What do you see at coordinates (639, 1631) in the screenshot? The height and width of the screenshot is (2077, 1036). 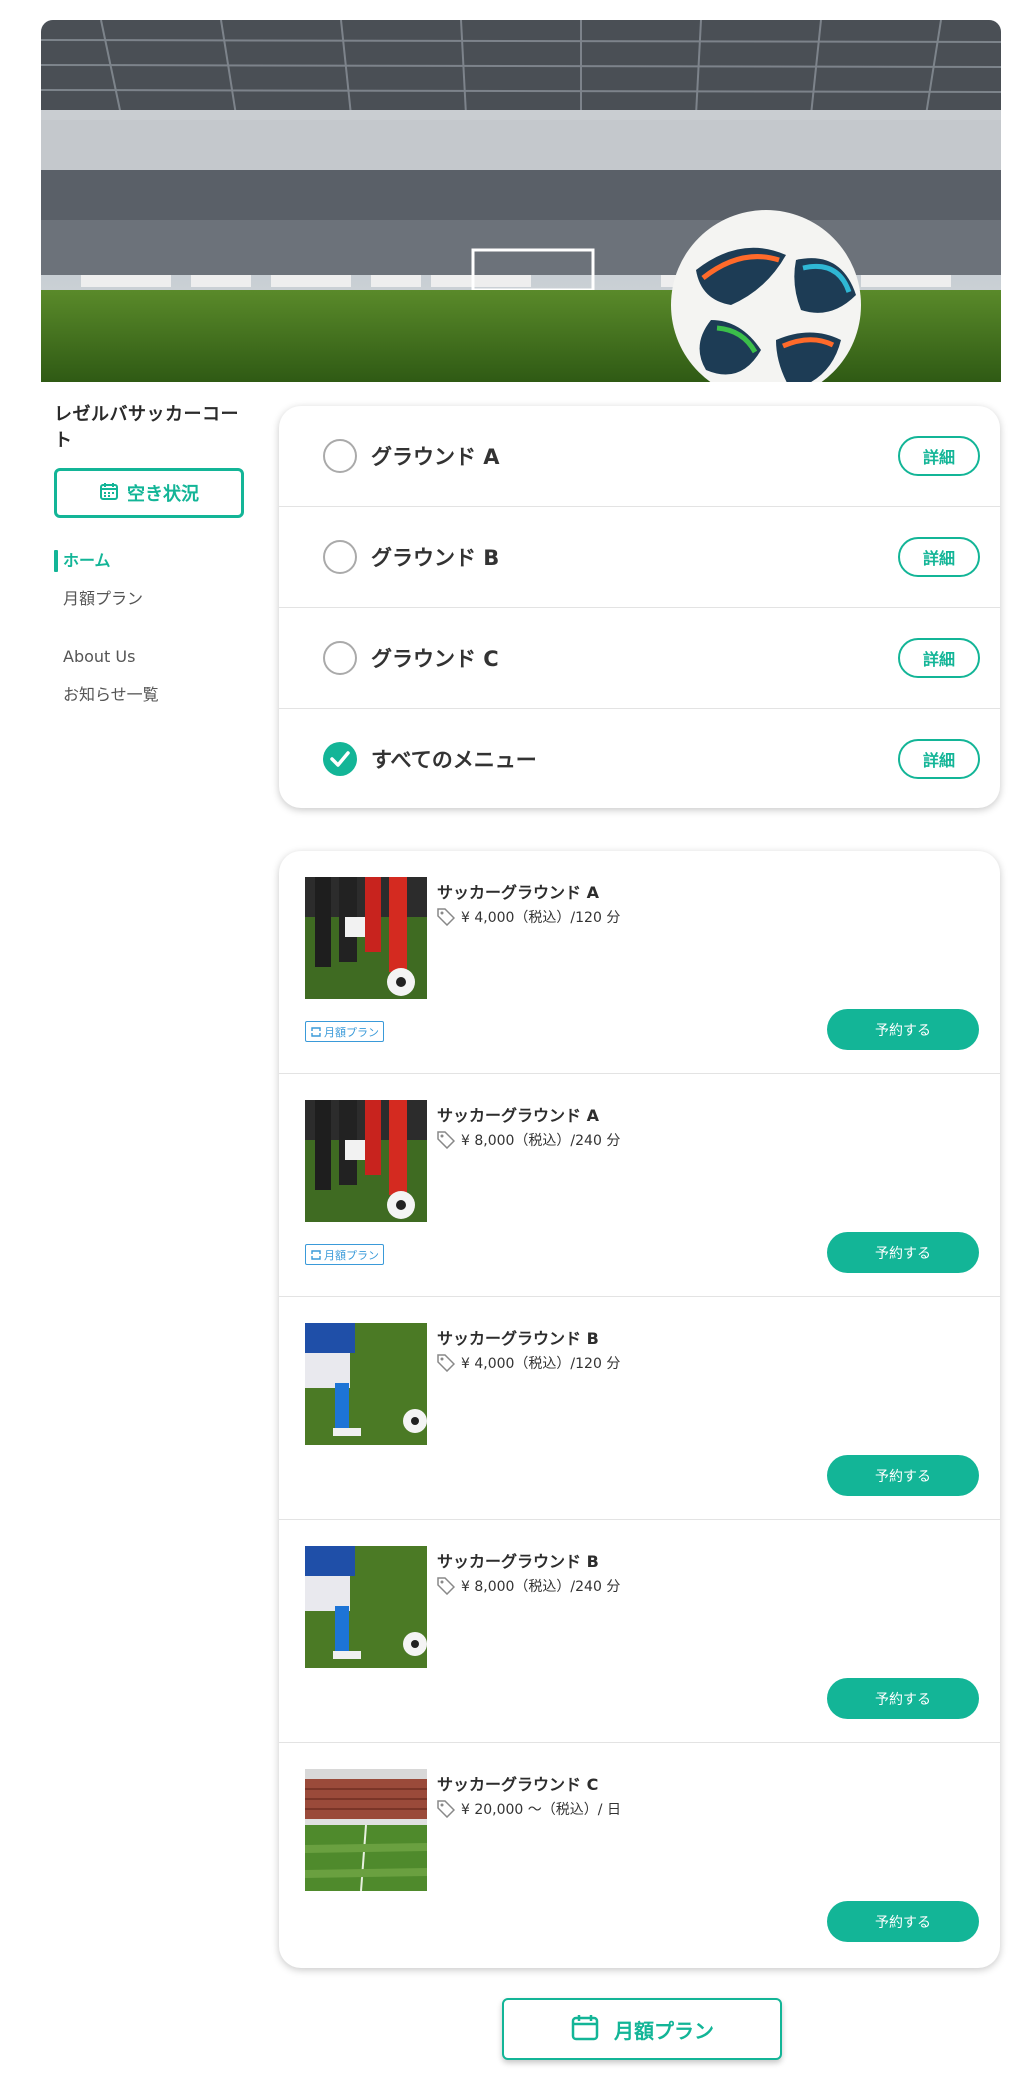 I see `list-item: サッカーグラウンド B ¥ 8,000（税込）/240 分 予約する` at bounding box center [639, 1631].